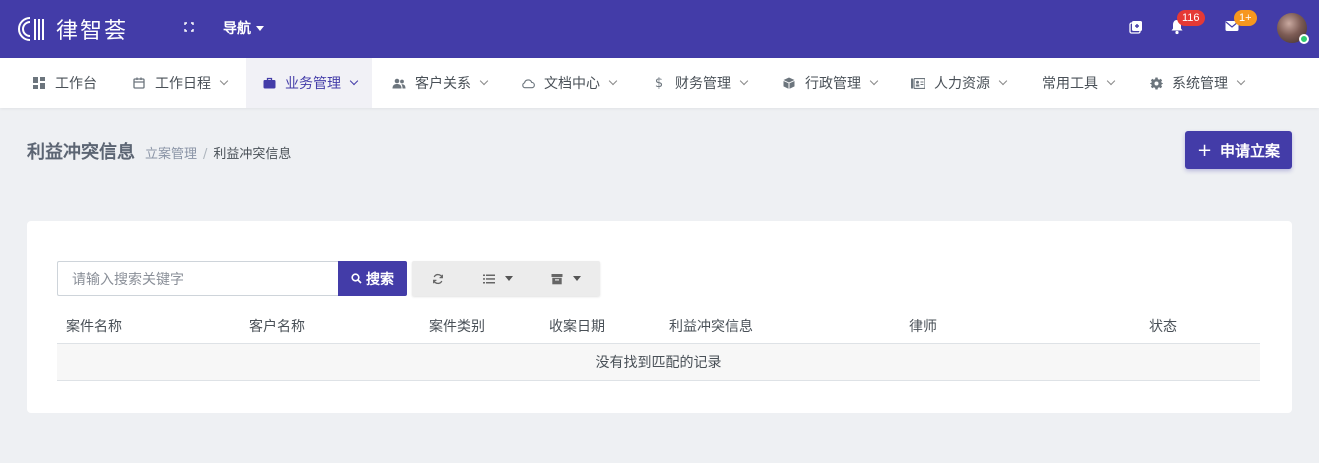 This screenshot has width=1319, height=463. What do you see at coordinates (1070, 84) in the screenshot?
I see `menu-item-label: 常用工具` at bounding box center [1070, 84].